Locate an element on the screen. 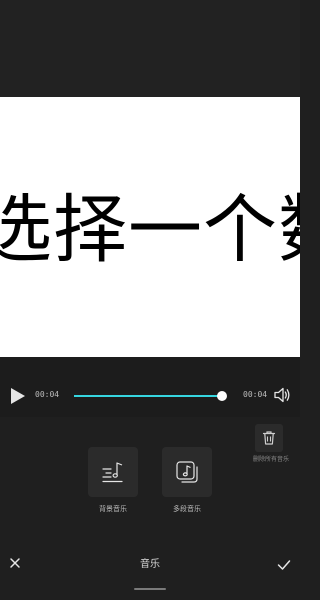 This screenshot has height=600, width=320. delete-all-music-label: 删除所有音乐 is located at coordinates (270, 459).